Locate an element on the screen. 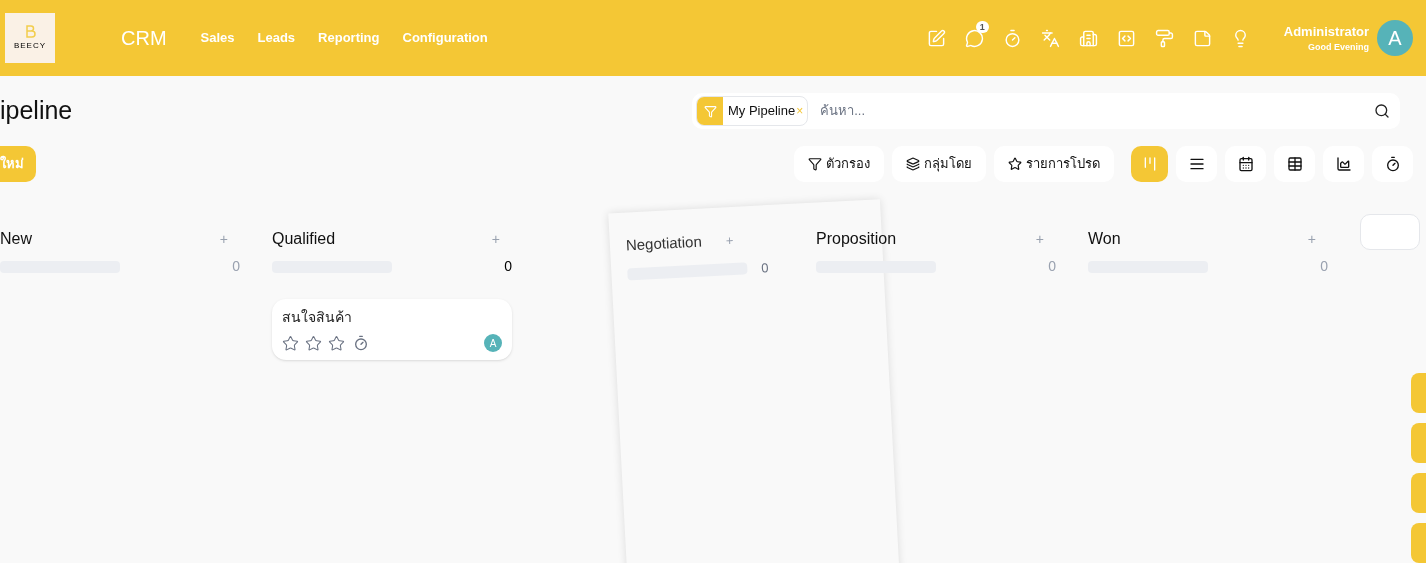 The image size is (1426, 563). area-chart-icon is located at coordinates (1343, 164).